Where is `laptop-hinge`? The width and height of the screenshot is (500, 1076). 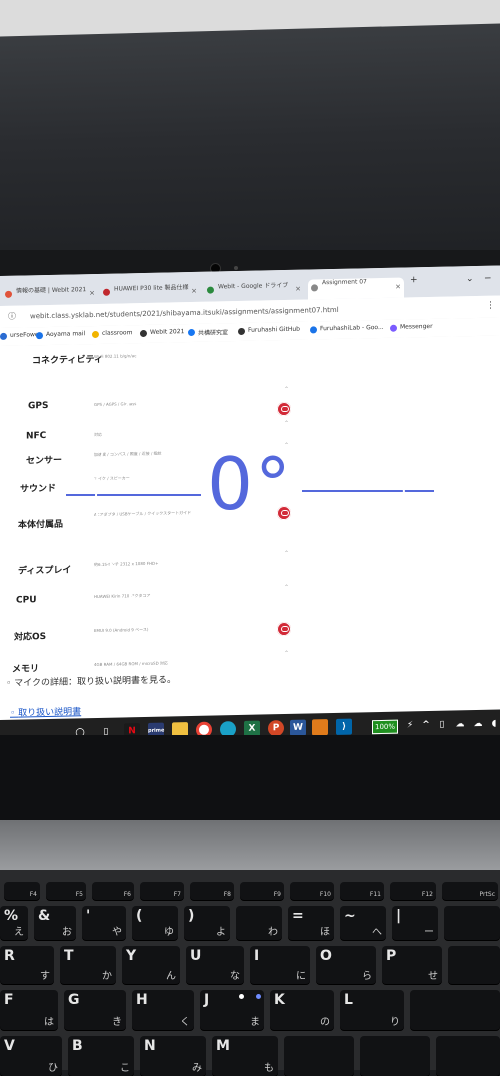 laptop-hinge is located at coordinates (250, 845).